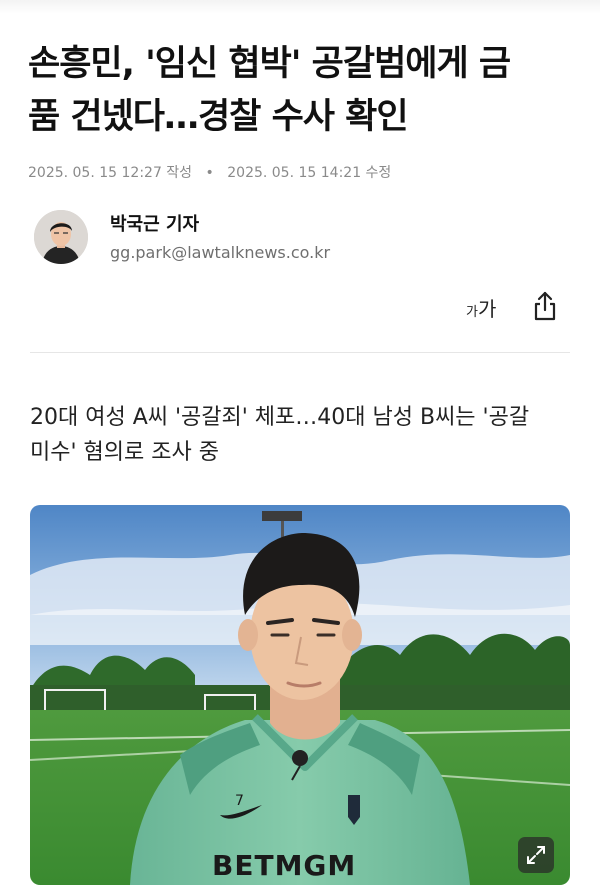  What do you see at coordinates (124, 452) in the screenshot?
I see `subtitle-line-2: 미수' 혐의로 조사 중` at bounding box center [124, 452].